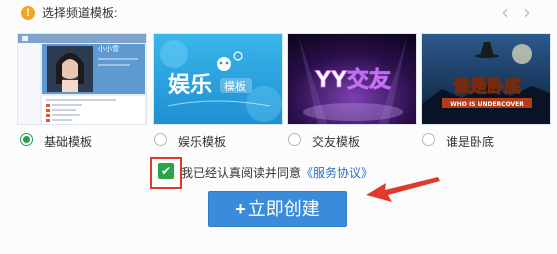 This screenshot has width=557, height=254. I want to click on template-option-label: 基础模板, so click(68, 142).